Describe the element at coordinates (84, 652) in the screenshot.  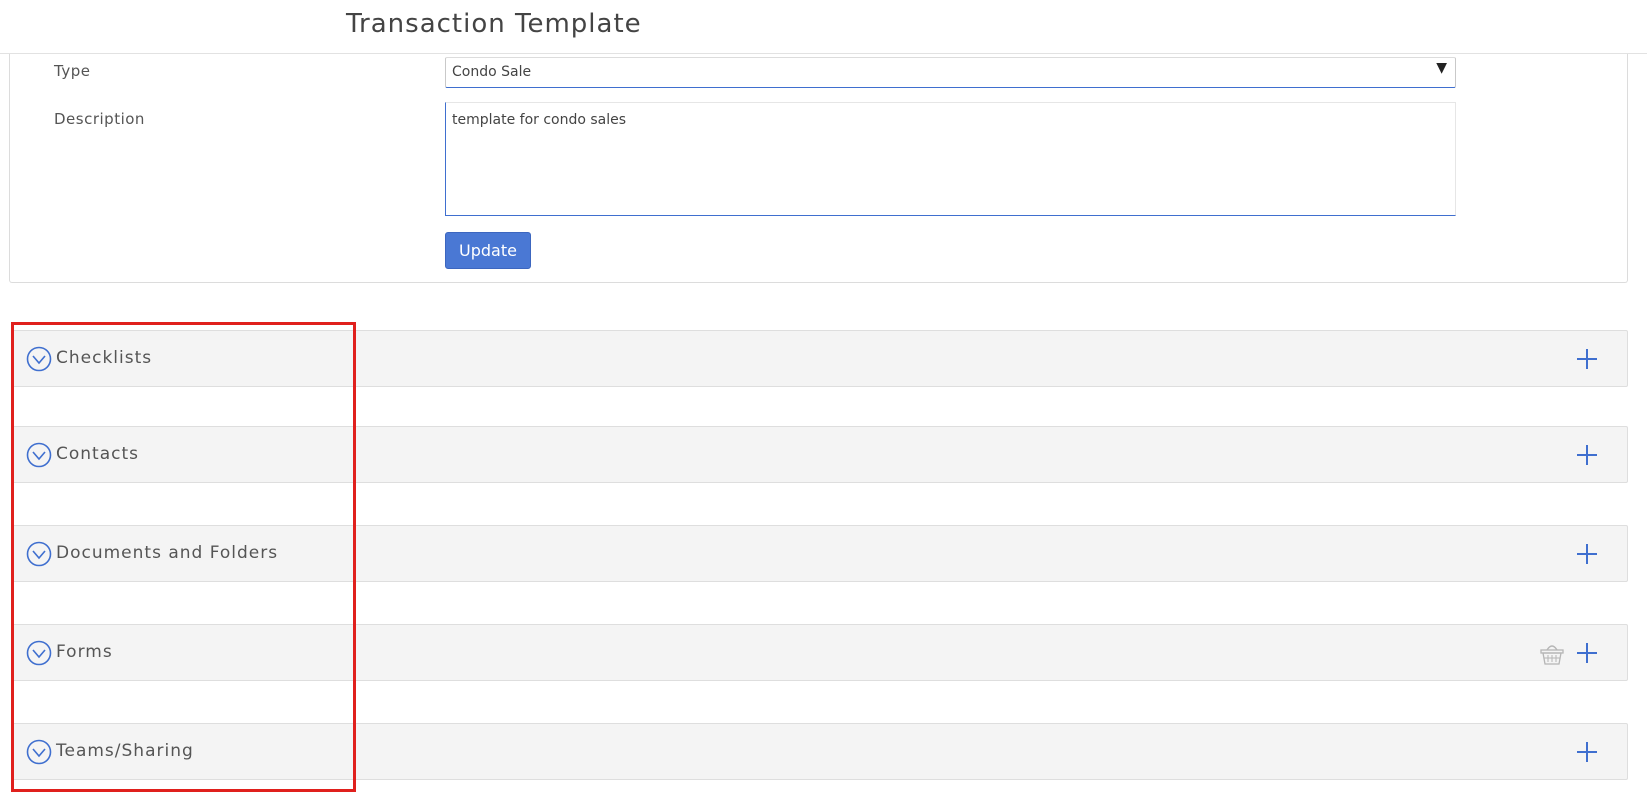
I see `section-title: Forms` at that location.